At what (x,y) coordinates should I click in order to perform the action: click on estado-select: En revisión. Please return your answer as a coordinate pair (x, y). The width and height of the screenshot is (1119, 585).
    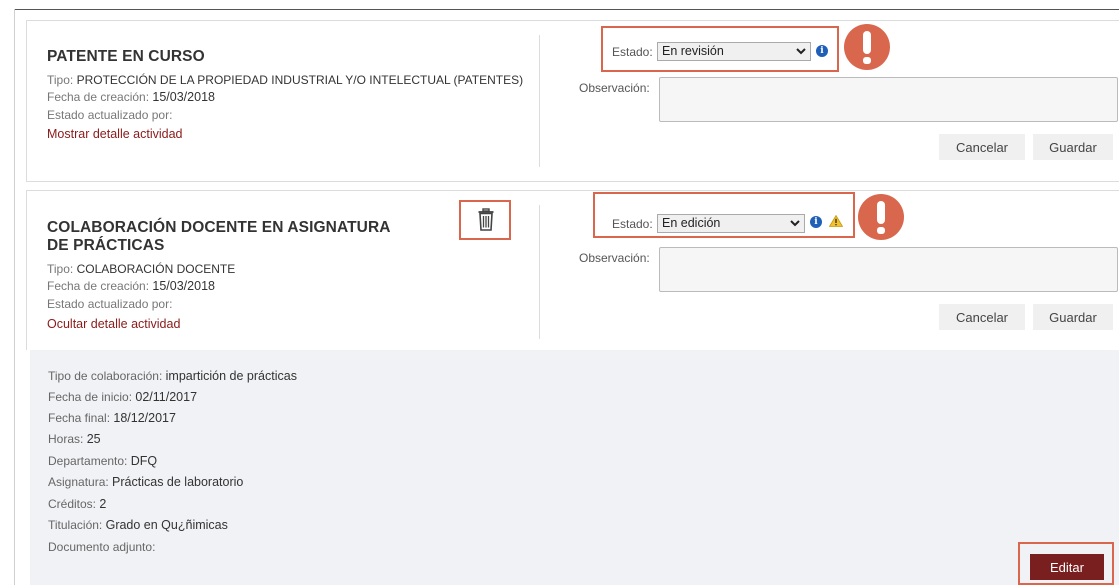
    Looking at the image, I should click on (734, 51).